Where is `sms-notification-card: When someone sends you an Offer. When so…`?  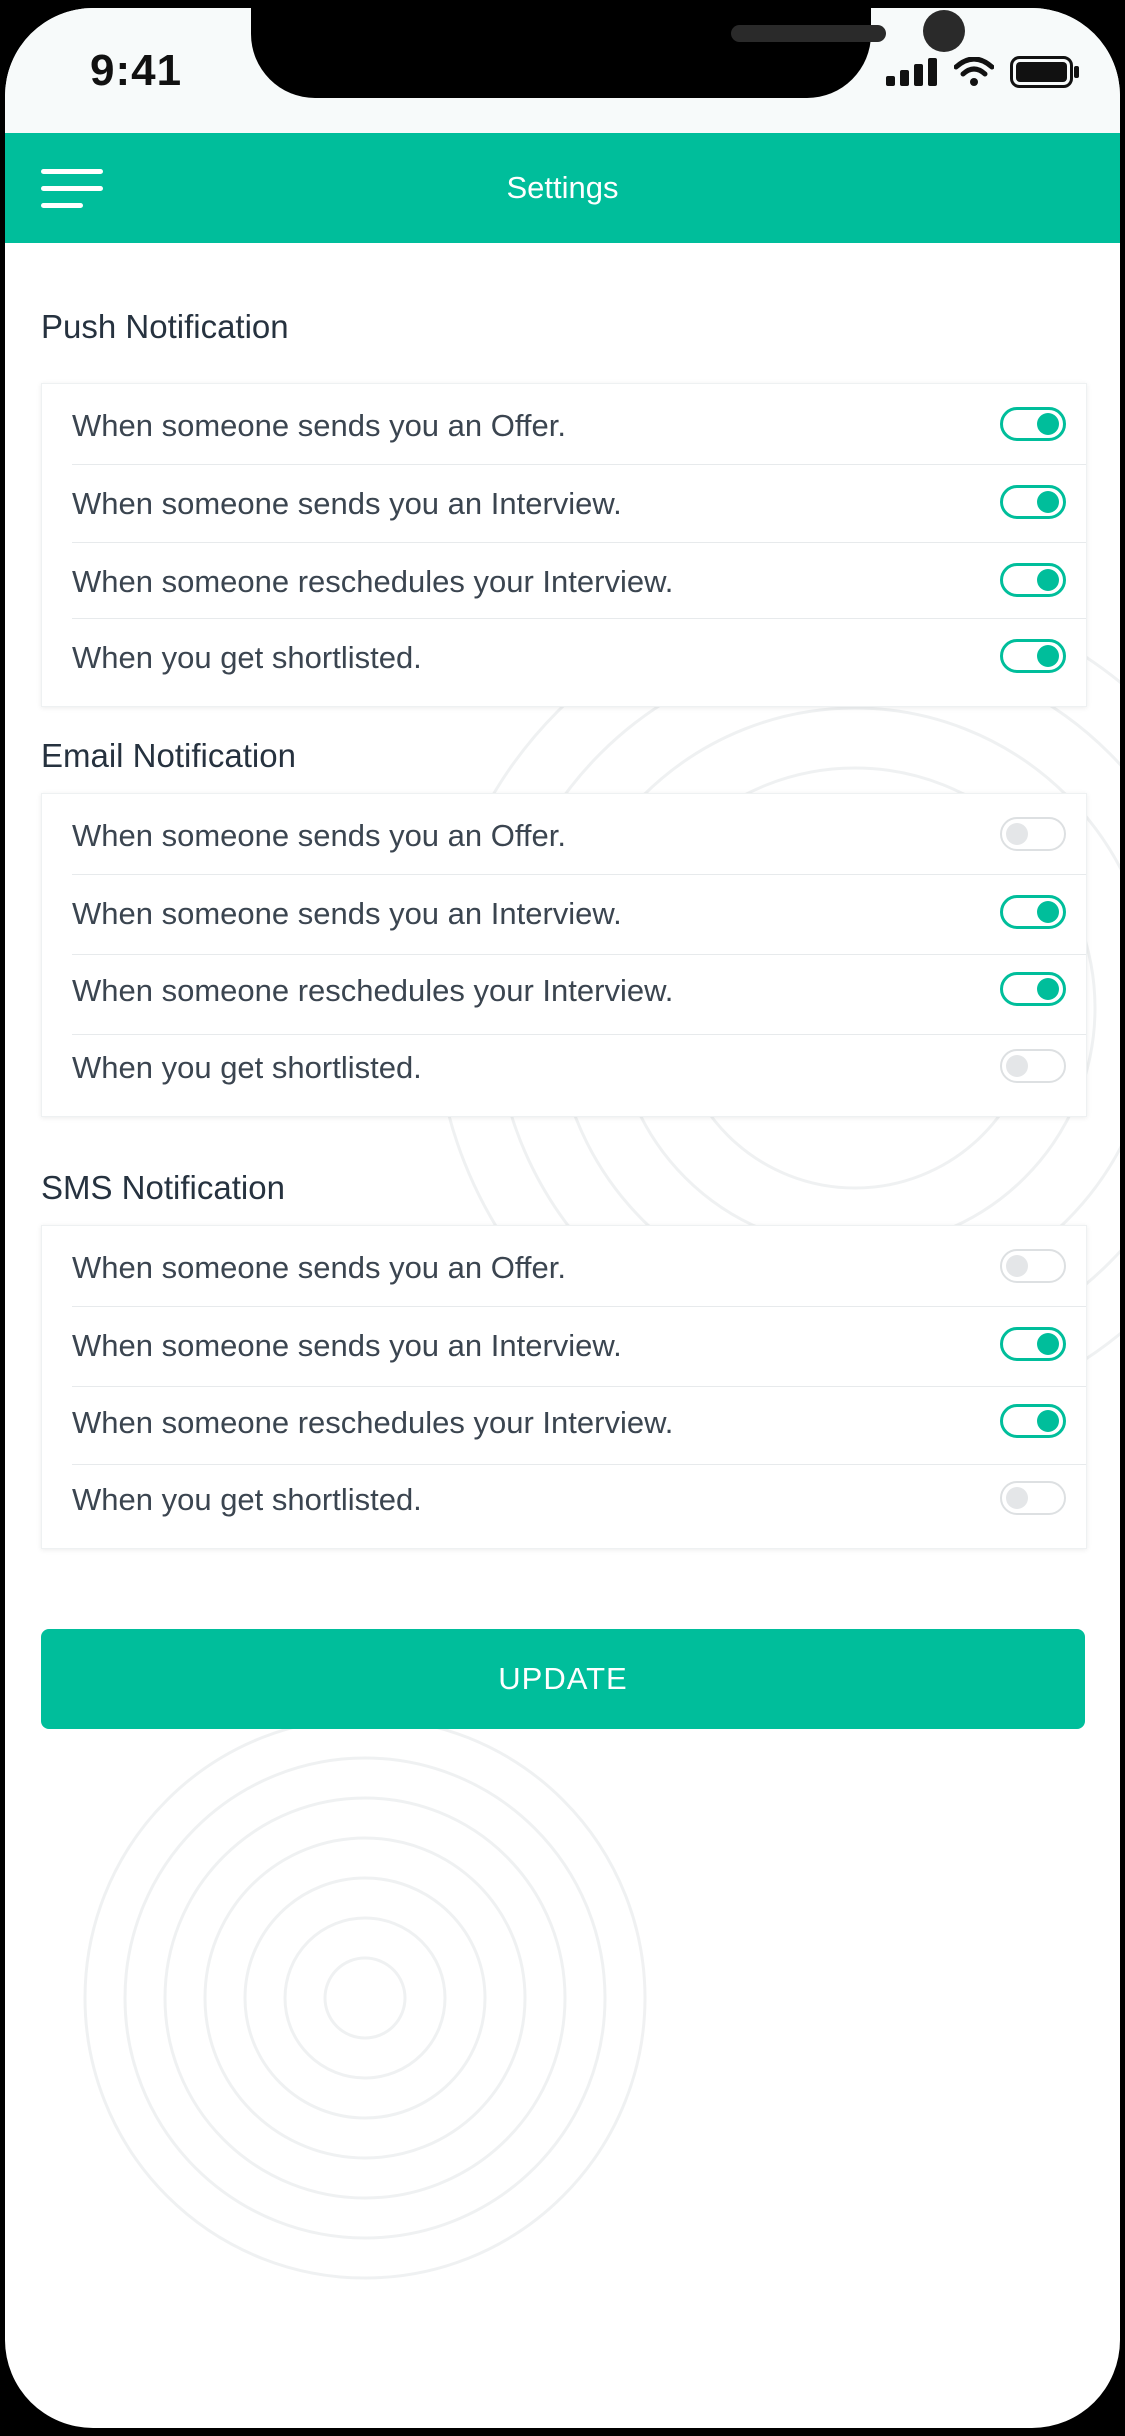 sms-notification-card: When someone sends you an Offer. When so… is located at coordinates (564, 1387).